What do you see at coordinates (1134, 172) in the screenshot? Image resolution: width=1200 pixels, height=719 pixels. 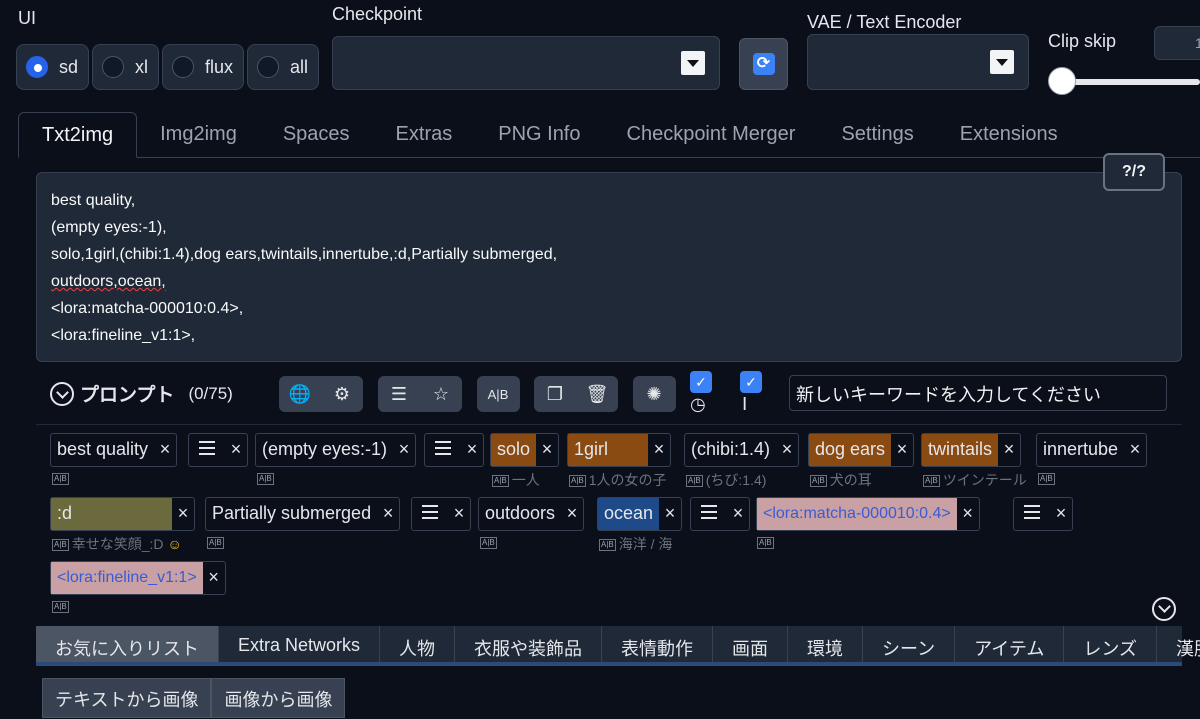 I see `token-counter-button: ?/?` at bounding box center [1134, 172].